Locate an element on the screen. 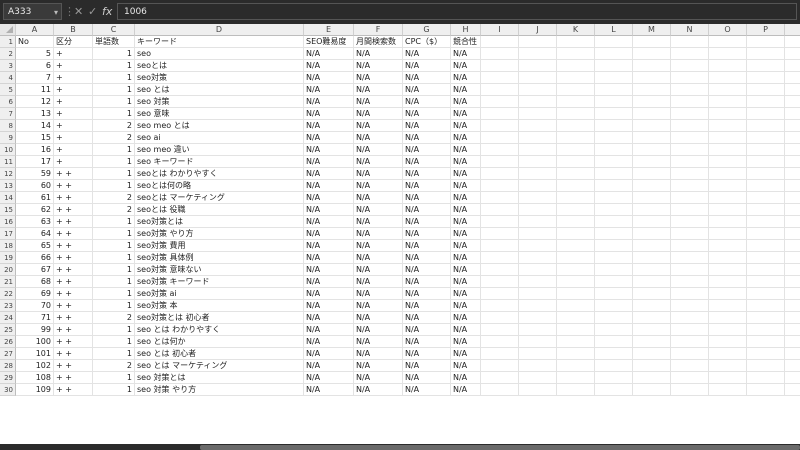 This screenshot has width=800, height=450. column-header-g: G is located at coordinates (427, 30).